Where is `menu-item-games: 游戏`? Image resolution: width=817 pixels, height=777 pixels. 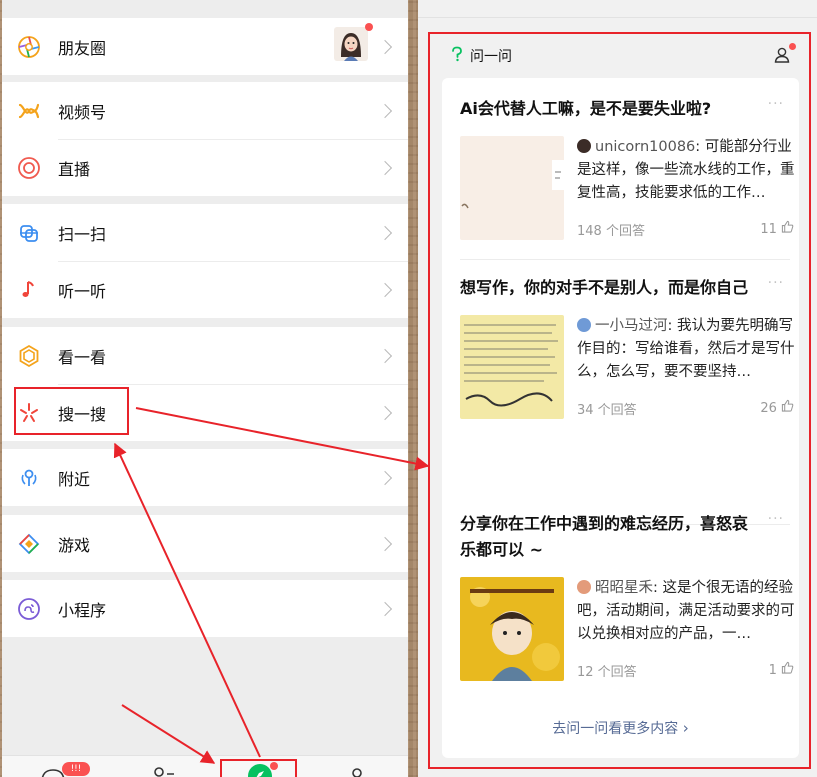 menu-item-games: 游戏 is located at coordinates (205, 543).